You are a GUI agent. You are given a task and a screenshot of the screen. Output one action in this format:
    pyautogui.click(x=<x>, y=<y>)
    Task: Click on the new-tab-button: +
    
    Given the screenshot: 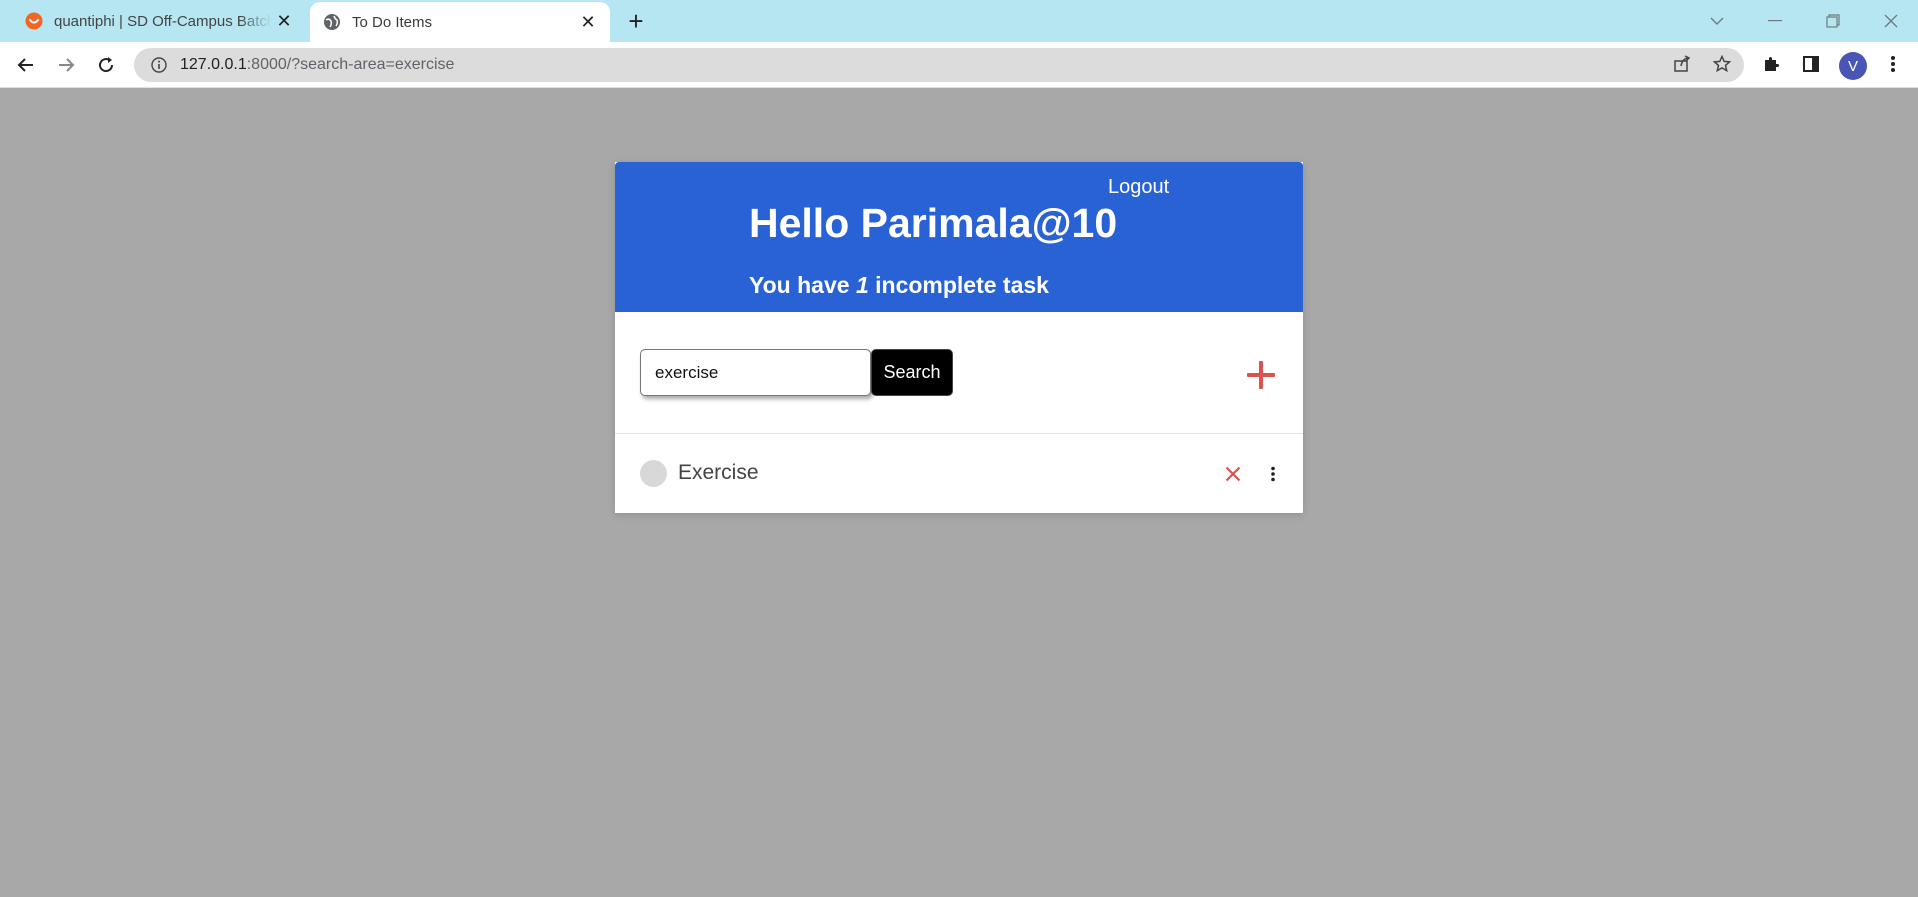 What is the action you would take?
    pyautogui.click(x=636, y=21)
    